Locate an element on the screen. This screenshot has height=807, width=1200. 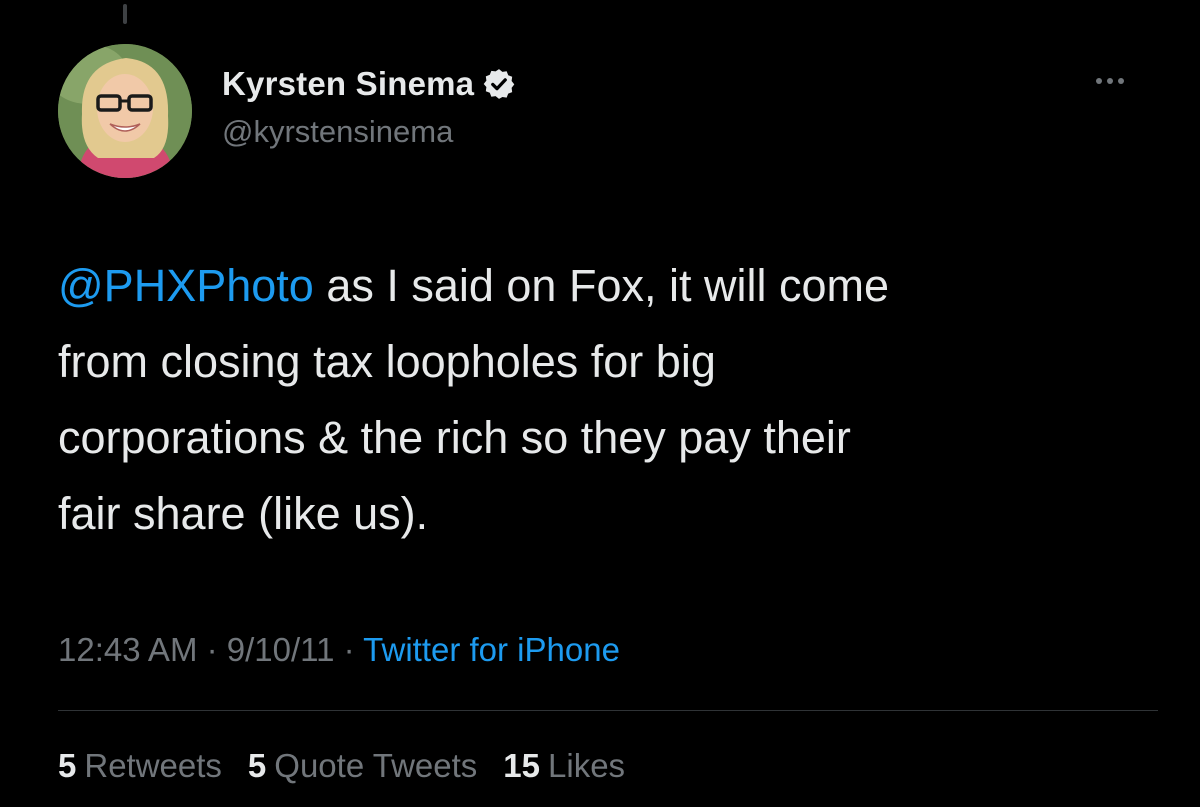
mention-link: @PHXPhoto is located at coordinates (186, 285).